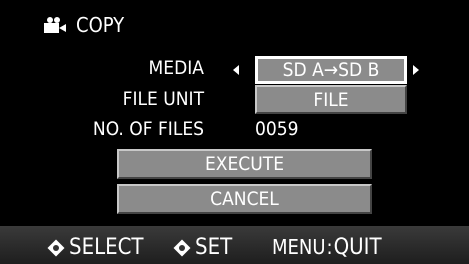 This screenshot has width=469, height=264. Describe the element at coordinates (55, 25) in the screenshot. I see `movie-camera-icon` at that location.